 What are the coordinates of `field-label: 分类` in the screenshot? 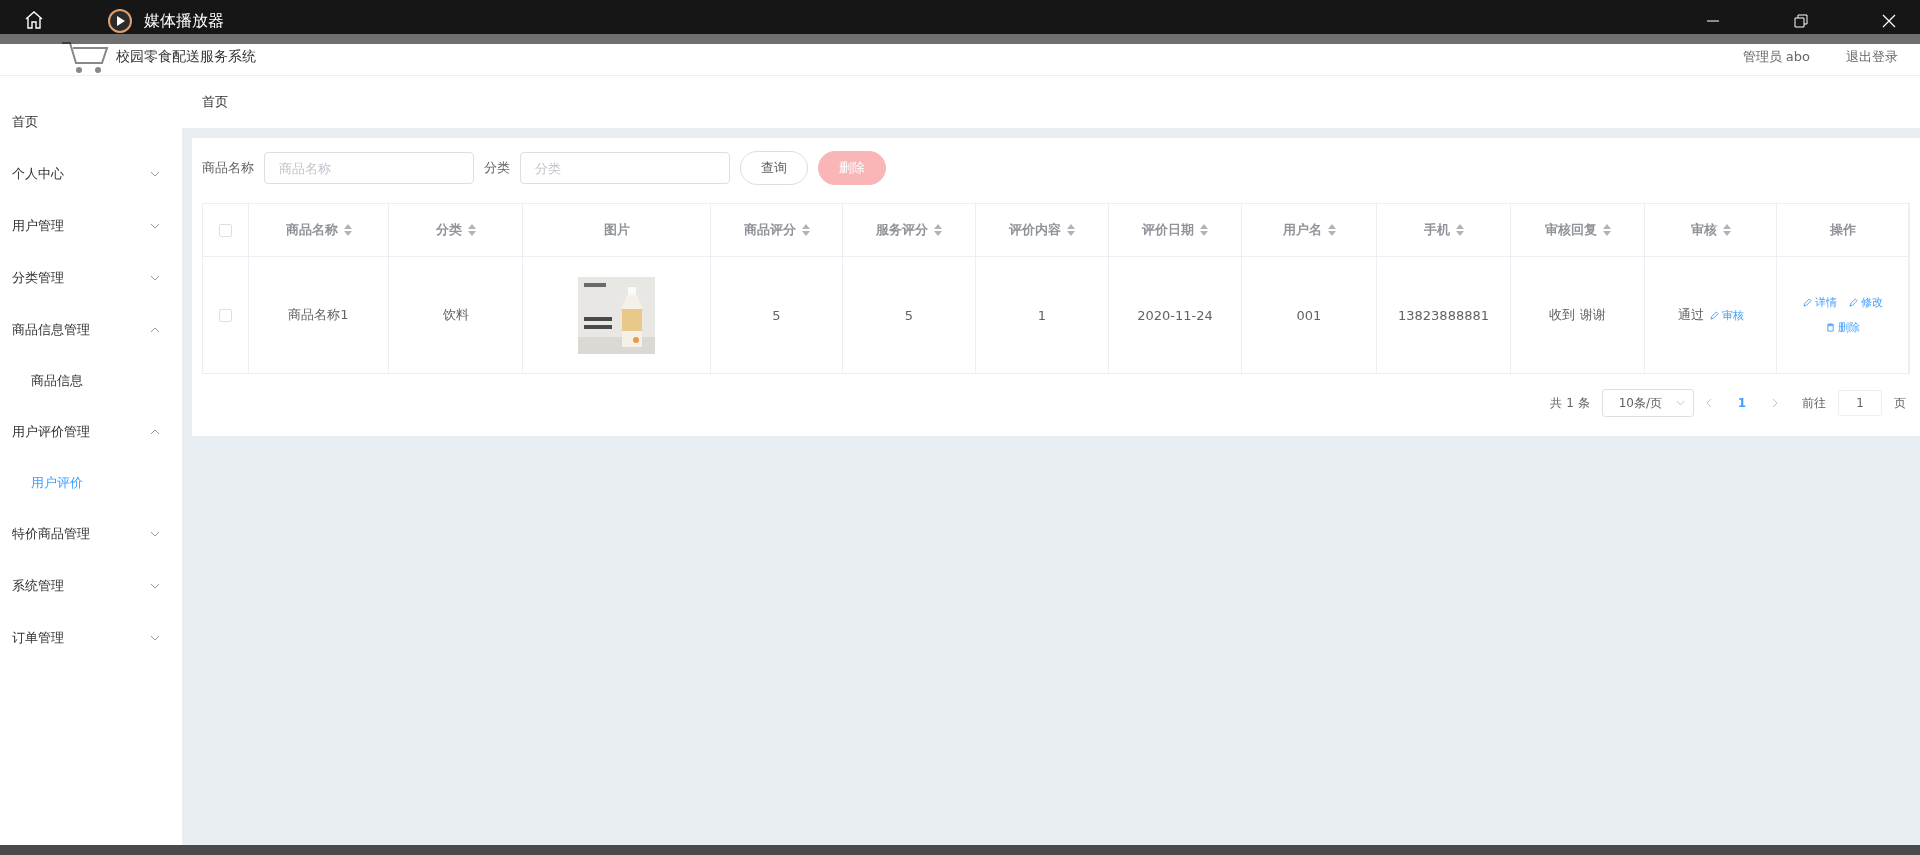 It's located at (497, 168).